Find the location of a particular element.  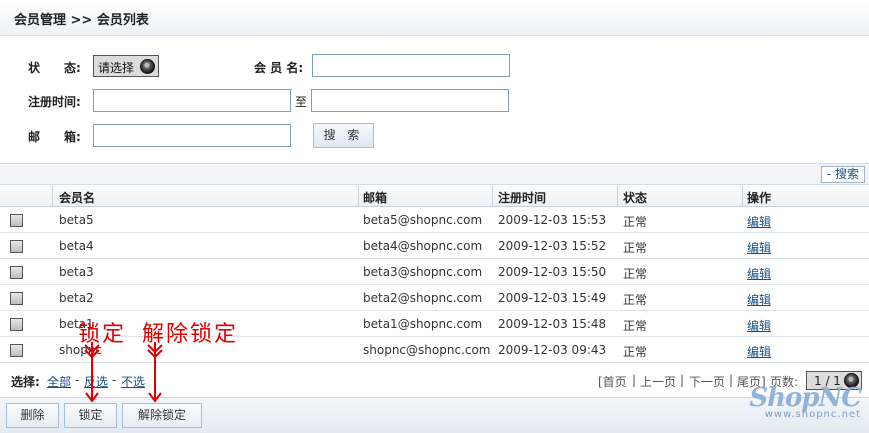

annotation-arrows is located at coordinates (123, 372).